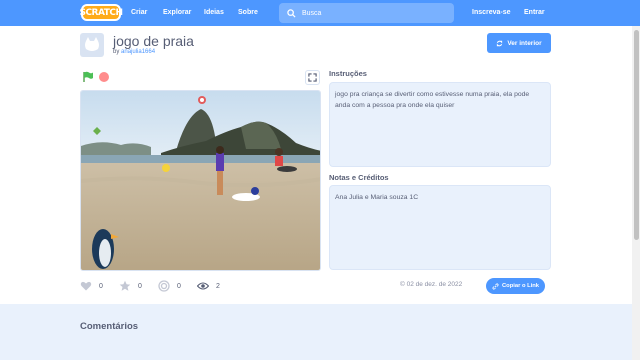  I want to click on see-inside-label: Ver interior, so click(524, 43).